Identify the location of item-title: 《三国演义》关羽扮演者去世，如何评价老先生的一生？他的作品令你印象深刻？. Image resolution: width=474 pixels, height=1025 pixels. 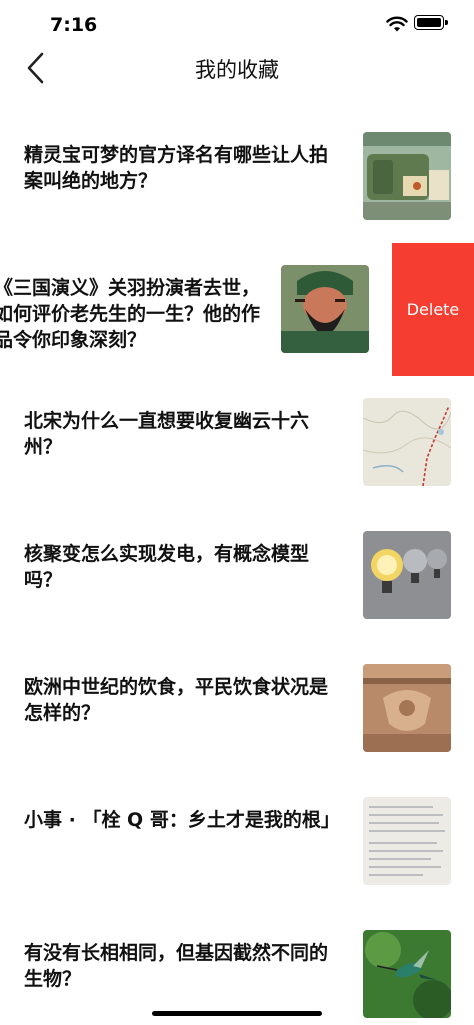
(130, 314).